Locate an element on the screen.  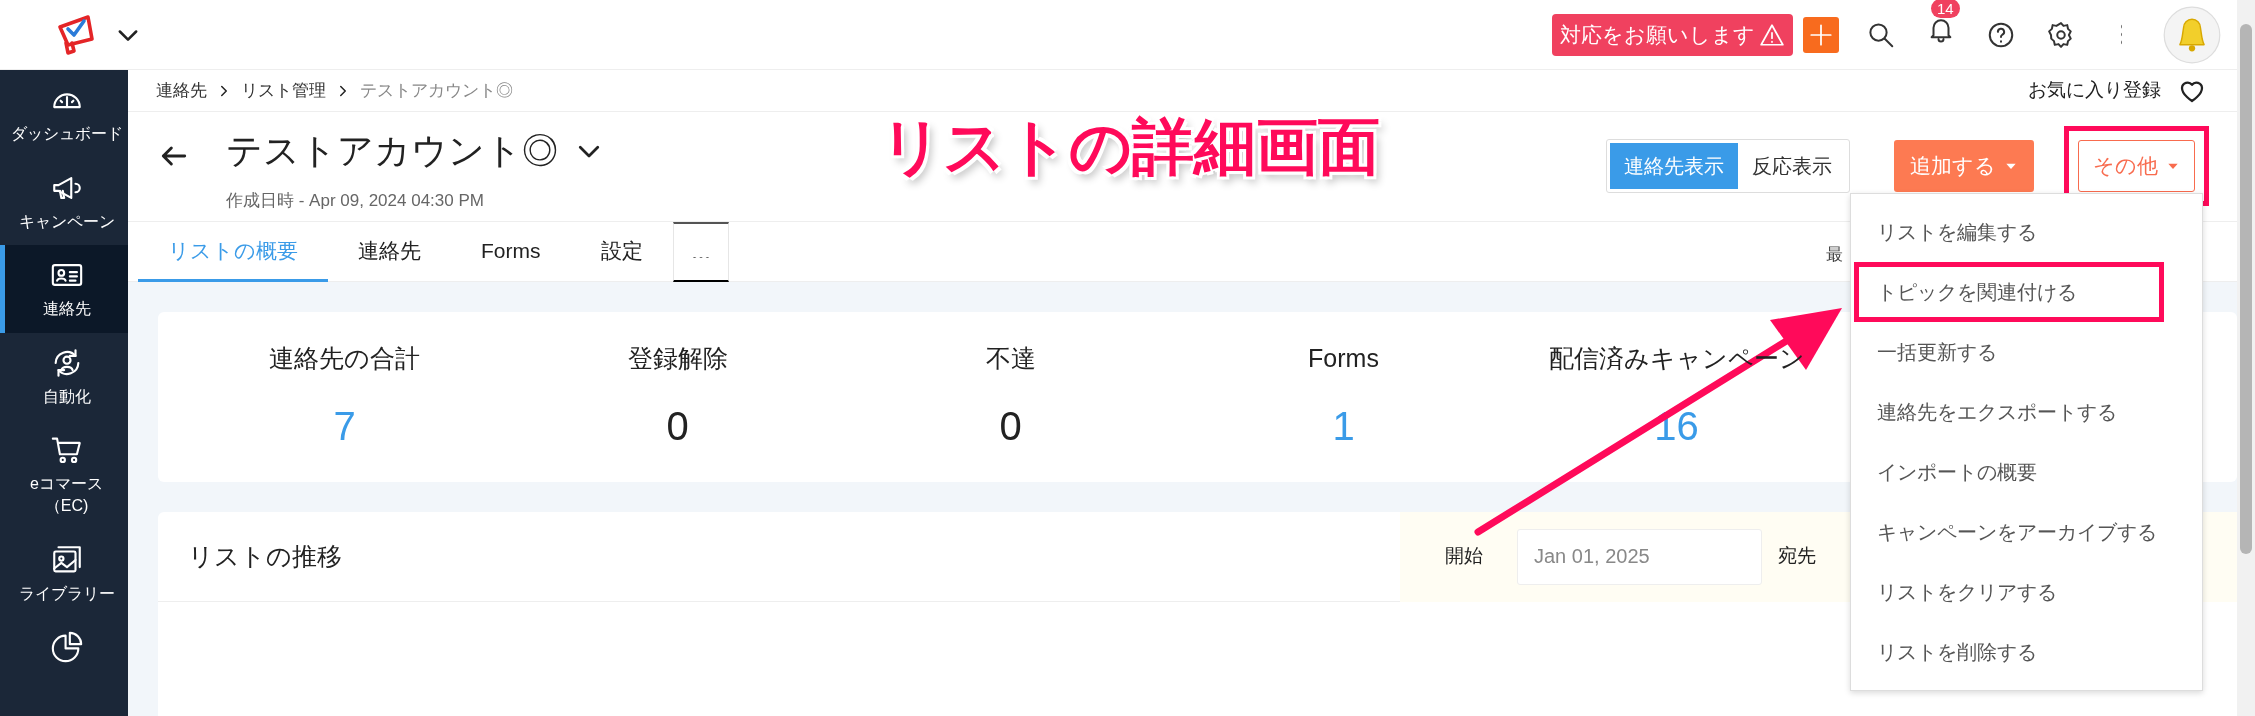
breadcrumb-link: リスト管理 is located at coordinates (283, 90).